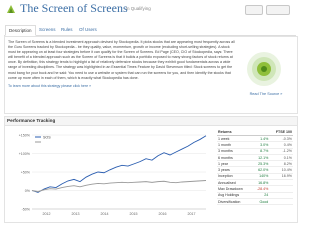  Describe the element at coordinates (266, 94) in the screenshot. I see `read-source-link: Read The Source »` at that location.